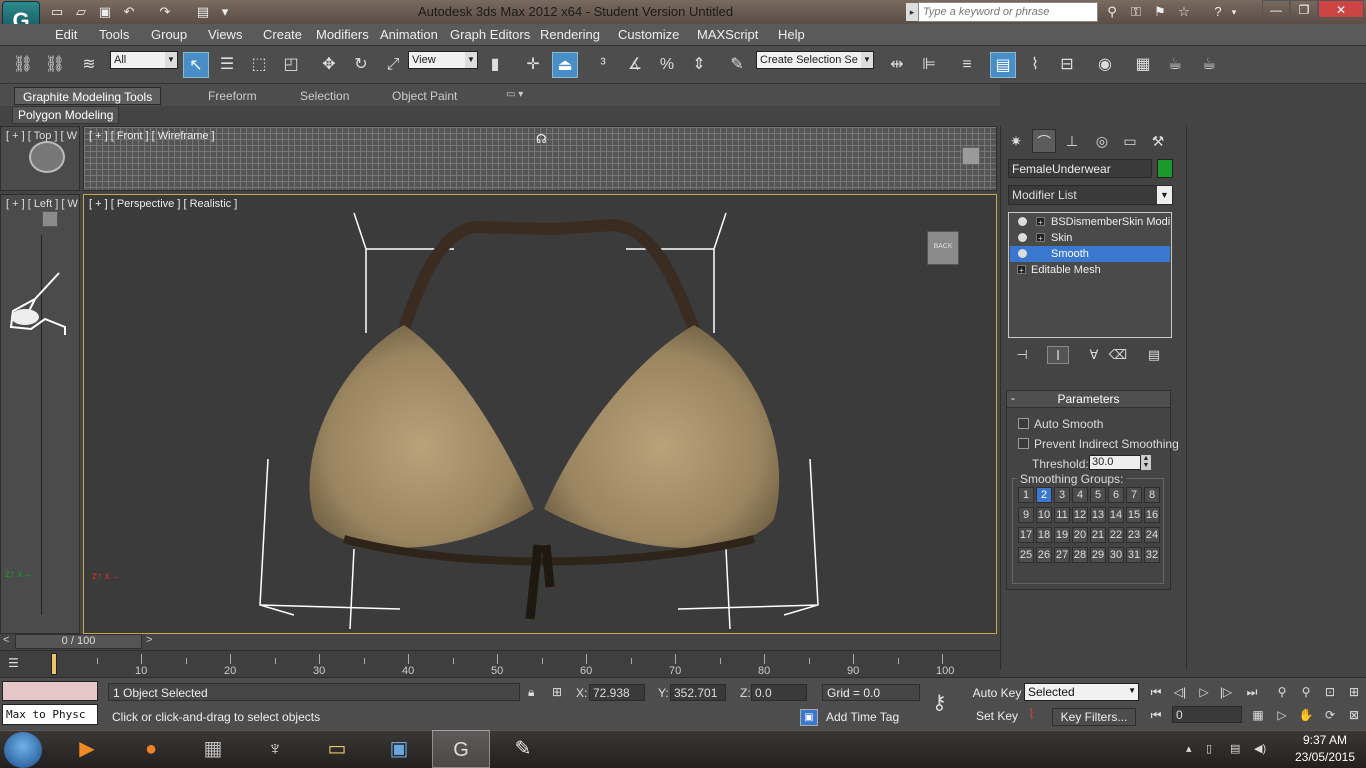 The height and width of the screenshot is (768, 1366). What do you see at coordinates (514, 96) in the screenshot?
I see `ribbon-options-icon: ▭ ▾` at bounding box center [514, 96].